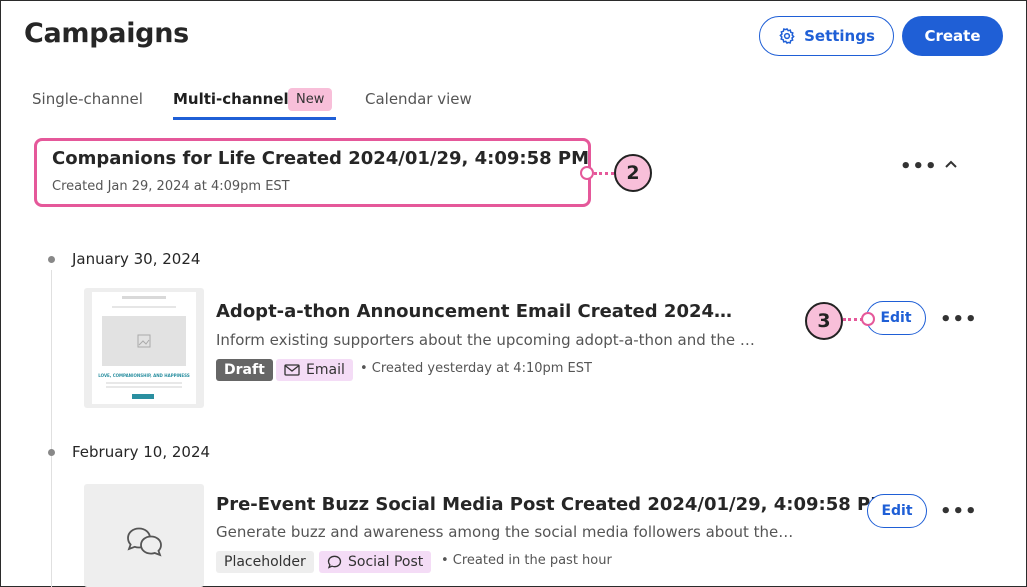  I want to click on item-meta: • Created in the past hour, so click(526, 560).